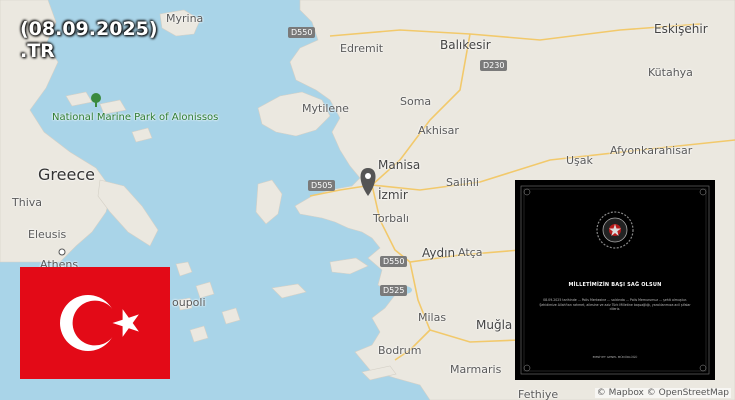 The image size is (735, 400). Describe the element at coordinates (393, 195) in the screenshot. I see `place-izmir: İzmir` at that location.